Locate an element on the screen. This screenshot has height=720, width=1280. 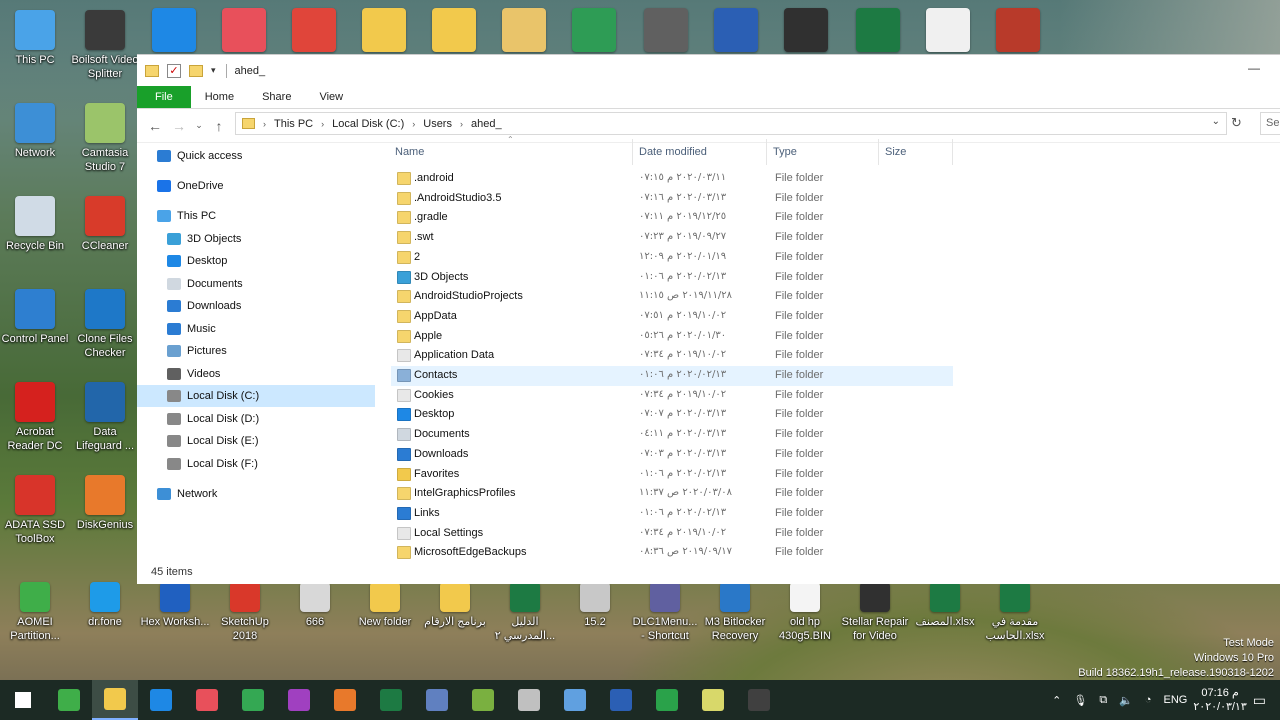
nav-item-desktop: Desktop is located at coordinates (256, 261).